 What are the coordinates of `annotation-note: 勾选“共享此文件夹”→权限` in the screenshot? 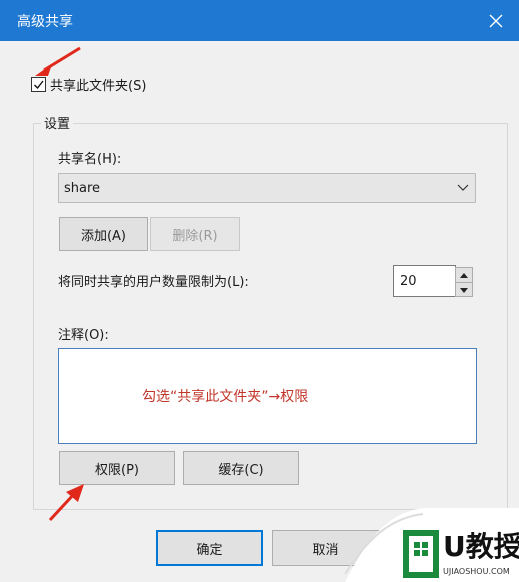 It's located at (225, 397).